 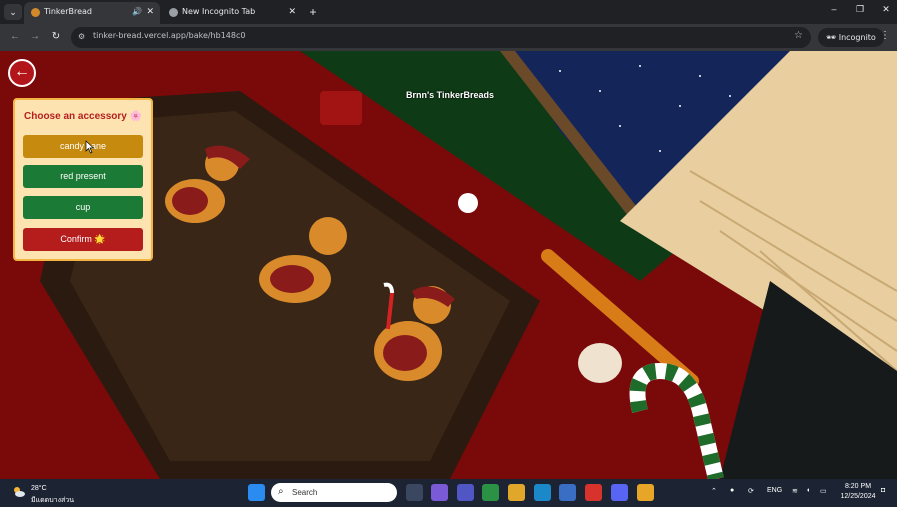 I want to click on tinkerbread-favicon-icon, so click(x=35, y=12).